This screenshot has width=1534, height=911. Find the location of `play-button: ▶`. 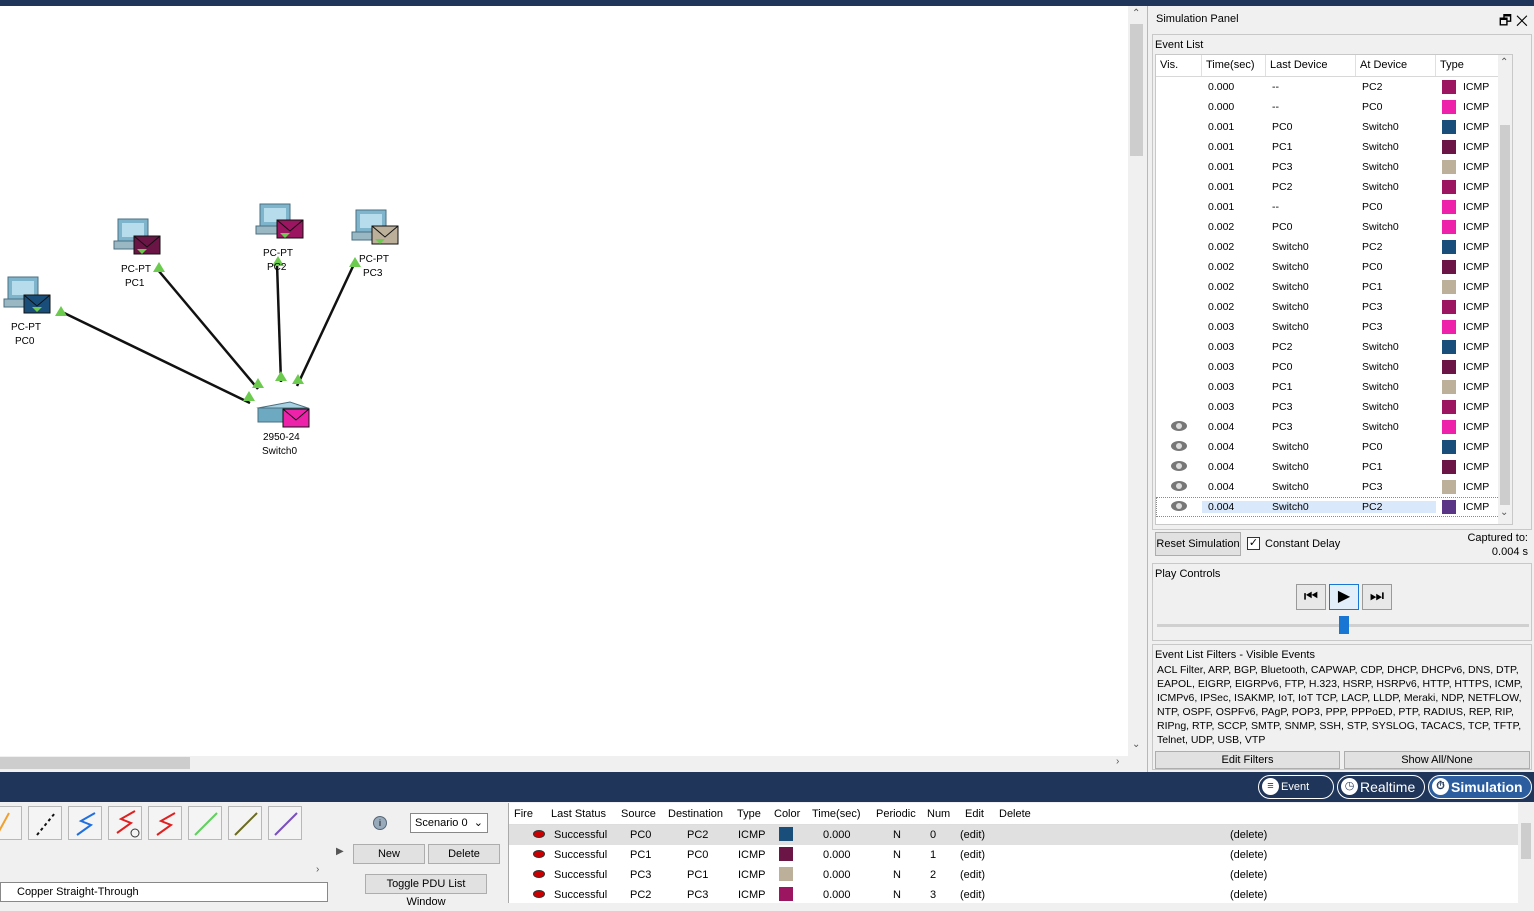

play-button: ▶ is located at coordinates (1344, 597).